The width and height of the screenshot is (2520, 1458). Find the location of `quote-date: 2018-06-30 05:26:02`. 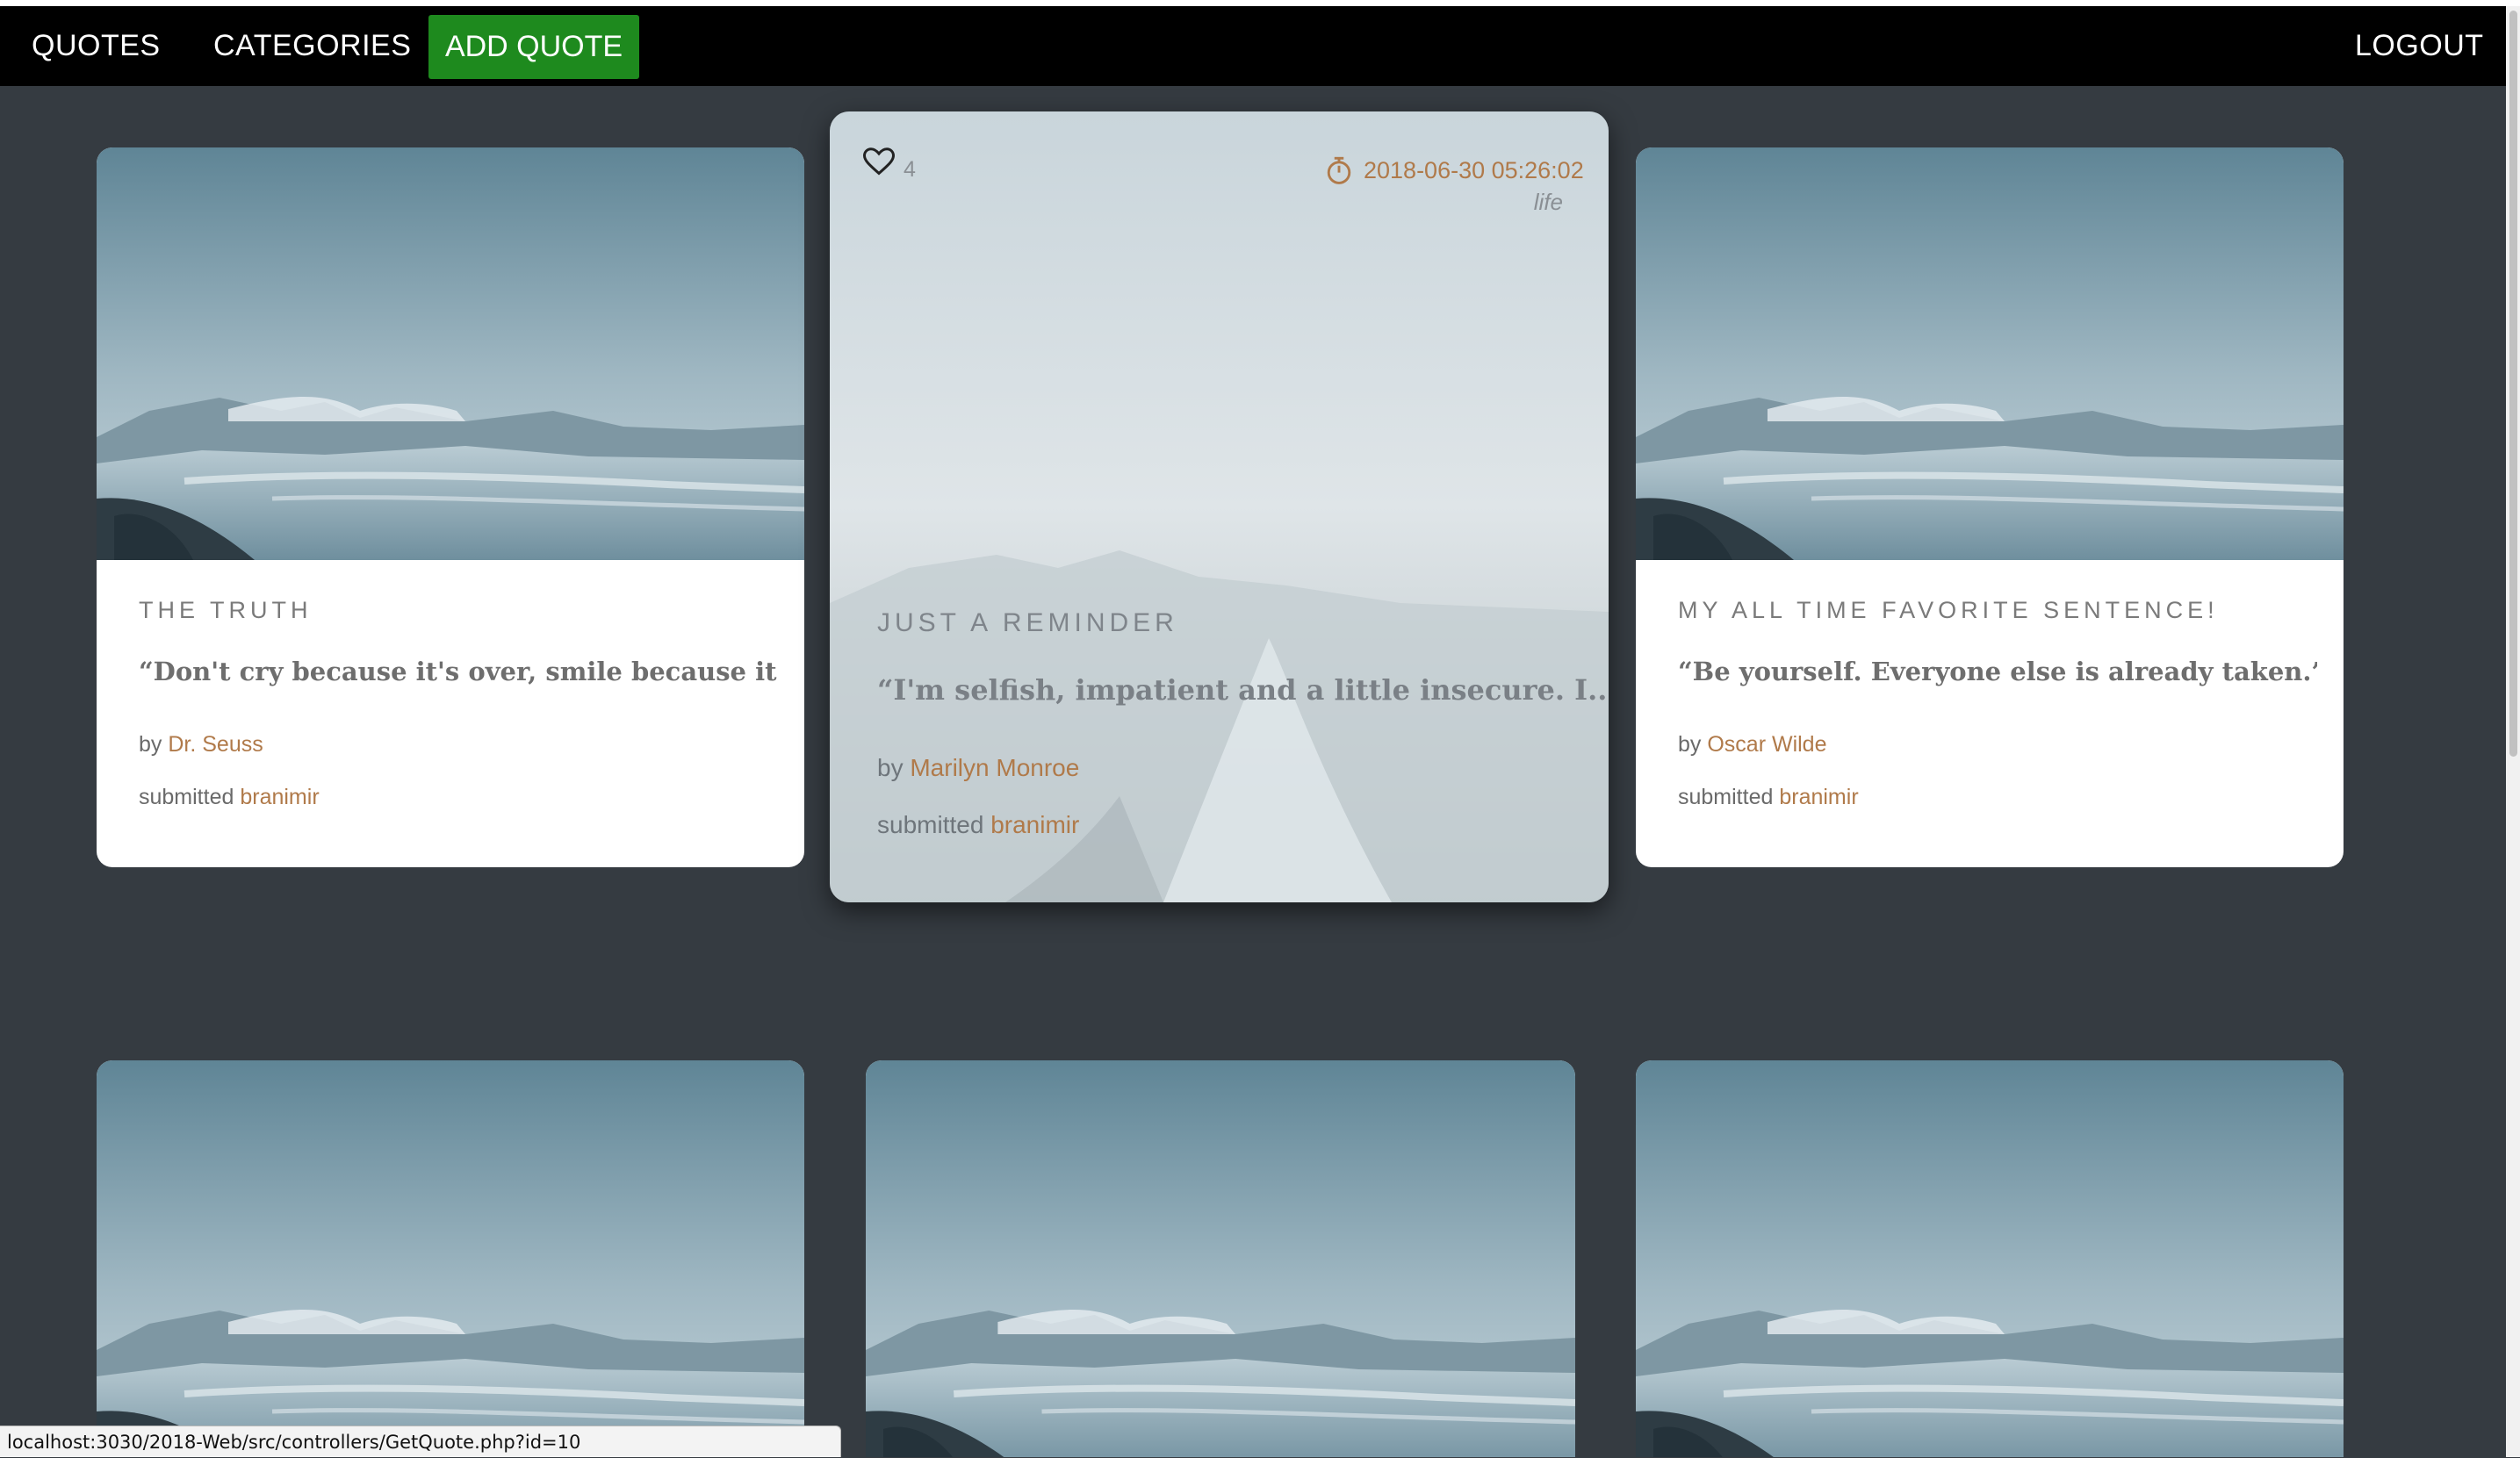

quote-date: 2018-06-30 05:26:02 is located at coordinates (1474, 170).